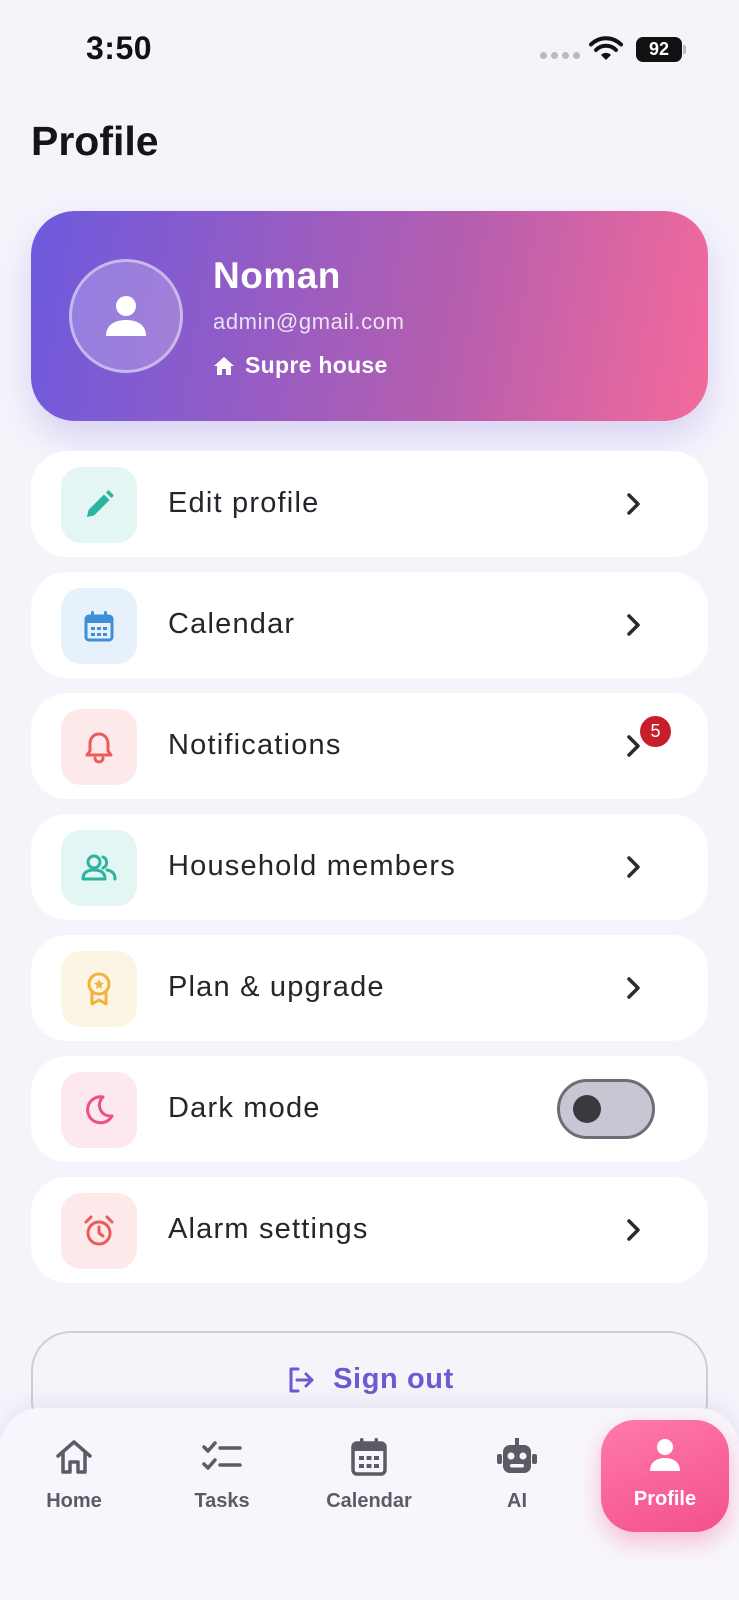 This screenshot has height=1600, width=739. Describe the element at coordinates (369, 746) in the screenshot. I see `menu-item-notifications: Notifications 5` at that location.